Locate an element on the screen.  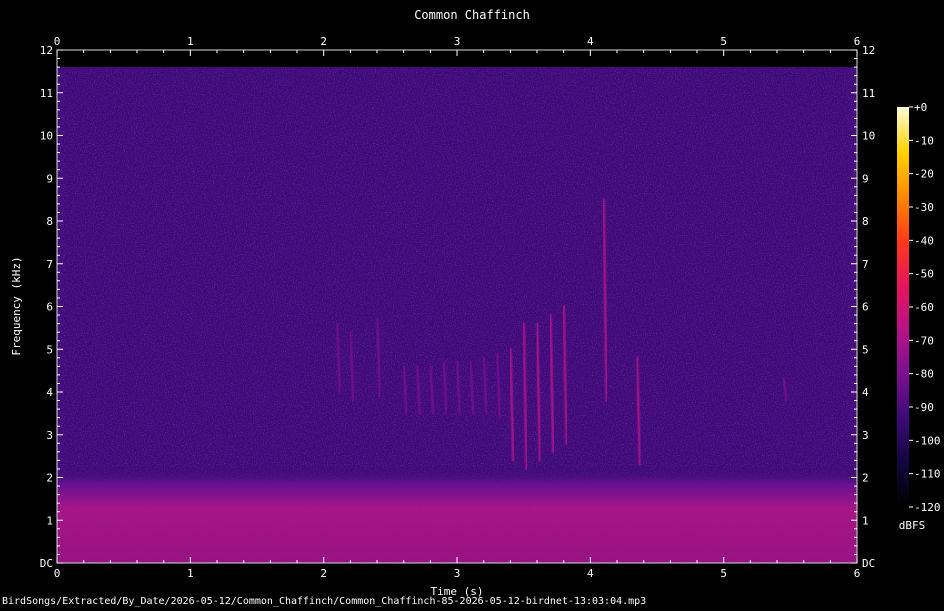
colorbar-tick-label: -60 is located at coordinates (924, 307).